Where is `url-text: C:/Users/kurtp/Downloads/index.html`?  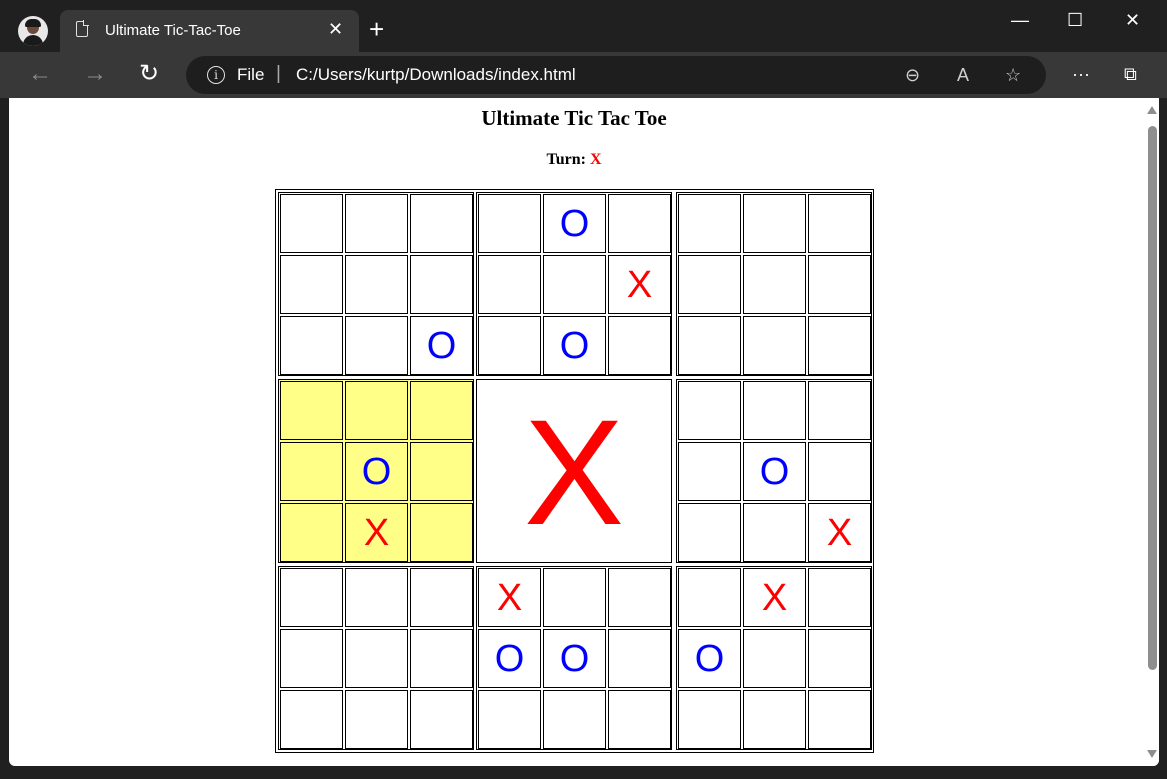
url-text: C:/Users/kurtp/Downloads/index.html is located at coordinates (436, 75).